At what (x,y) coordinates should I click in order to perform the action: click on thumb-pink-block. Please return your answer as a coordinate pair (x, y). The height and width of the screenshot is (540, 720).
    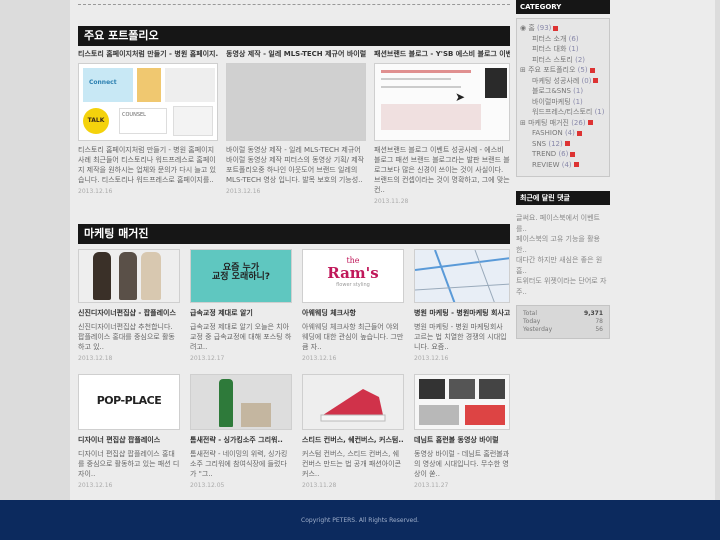
    Looking at the image, I should click on (431, 117).